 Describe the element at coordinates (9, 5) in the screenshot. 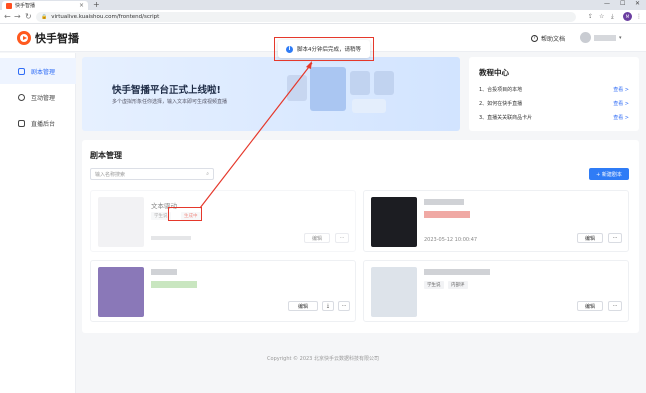

I see `favicon-icon` at that location.